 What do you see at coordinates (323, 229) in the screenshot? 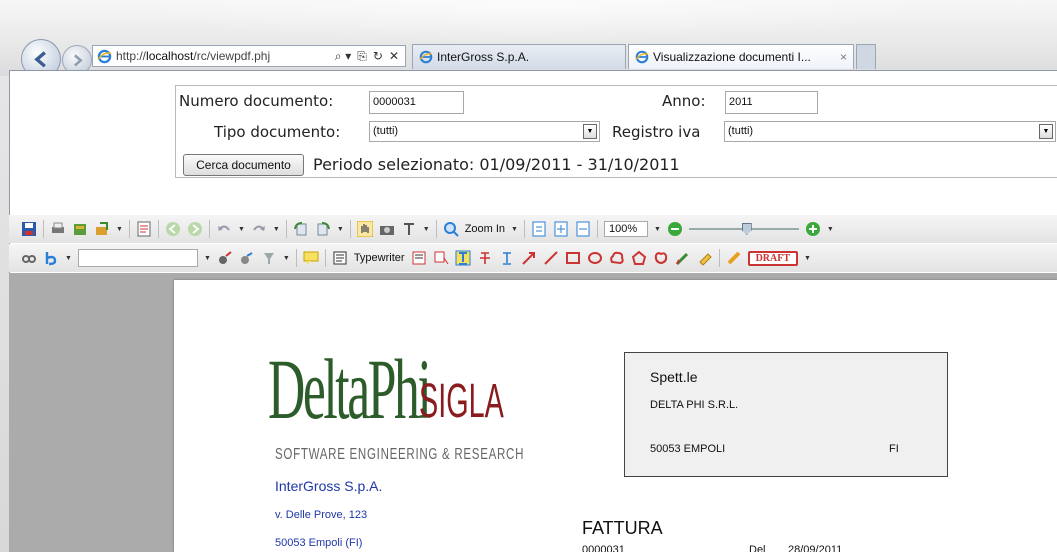
I see `rotate-right-icon` at bounding box center [323, 229].